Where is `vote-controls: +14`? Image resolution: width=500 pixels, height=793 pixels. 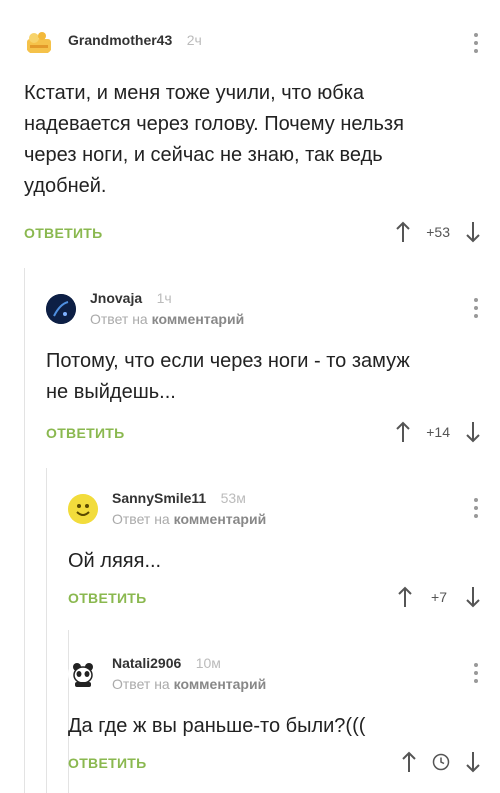
vote-controls: +14 is located at coordinates (438, 432).